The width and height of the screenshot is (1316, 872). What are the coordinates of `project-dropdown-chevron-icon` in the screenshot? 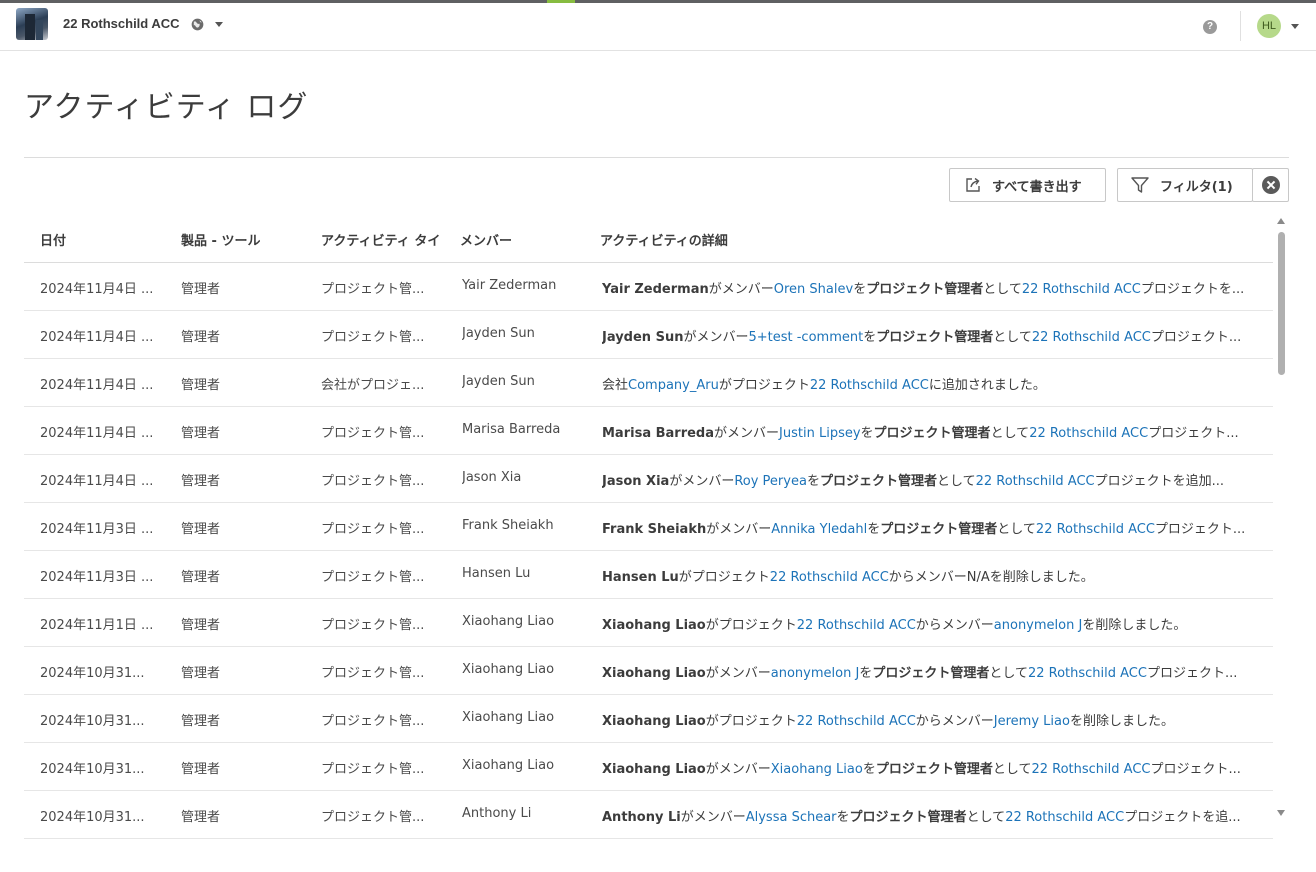 It's located at (219, 24).